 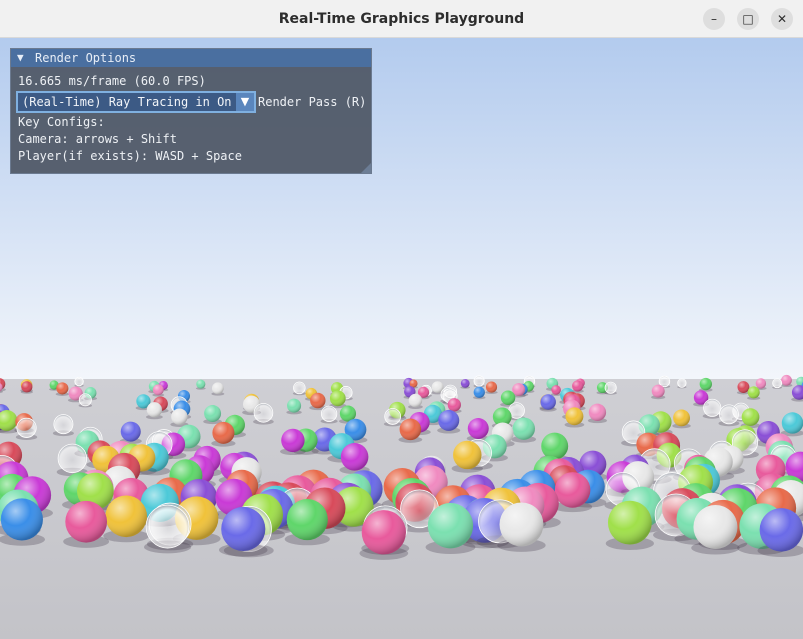 I want to click on resize-grip, so click(x=366, y=168).